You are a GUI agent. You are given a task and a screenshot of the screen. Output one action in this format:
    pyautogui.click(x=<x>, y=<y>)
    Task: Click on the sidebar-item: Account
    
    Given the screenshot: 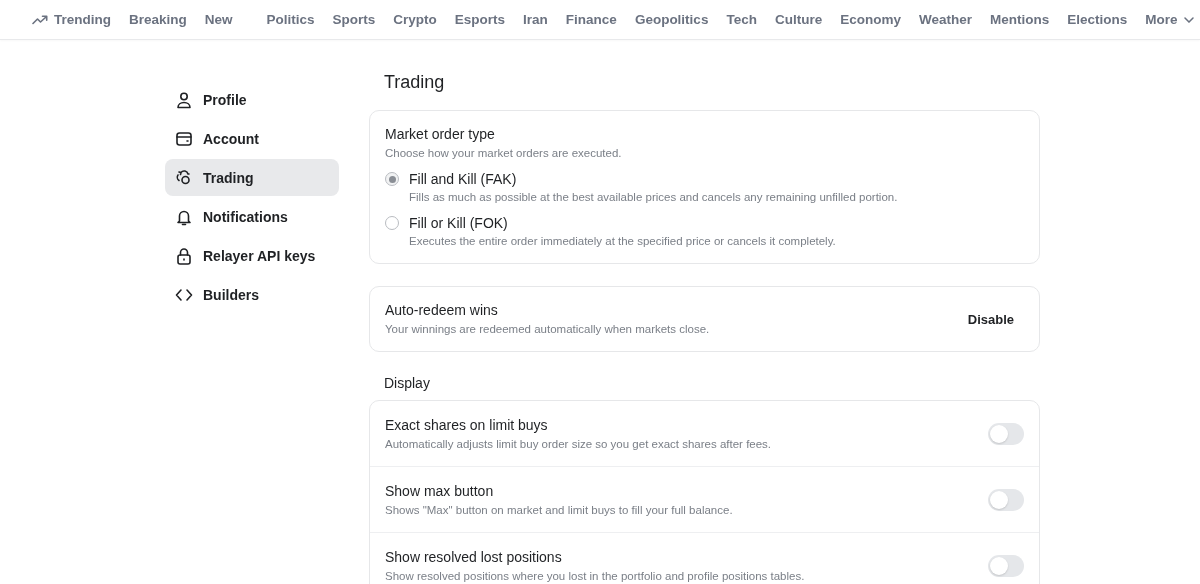 What is the action you would take?
    pyautogui.click(x=252, y=138)
    